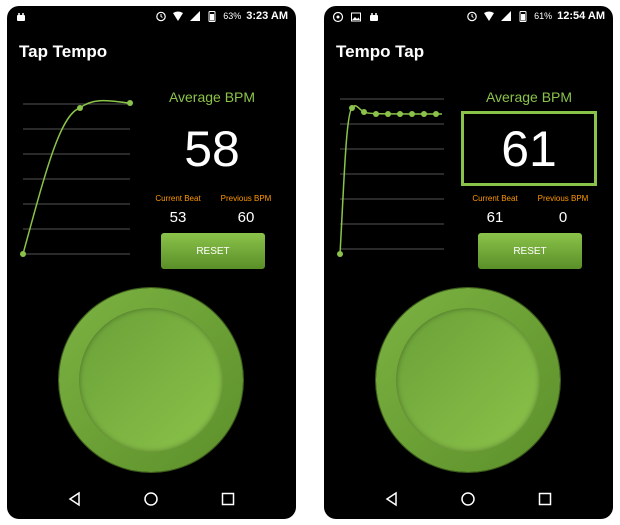 The image size is (620, 525). What do you see at coordinates (232, 16) in the screenshot?
I see `battery-percent: 63%` at bounding box center [232, 16].